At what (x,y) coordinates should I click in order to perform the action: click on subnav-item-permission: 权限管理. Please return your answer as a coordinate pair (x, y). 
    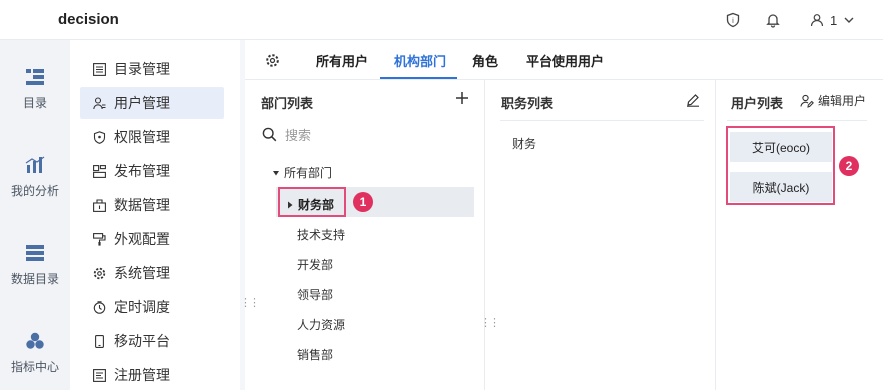
    Looking at the image, I should click on (152, 137).